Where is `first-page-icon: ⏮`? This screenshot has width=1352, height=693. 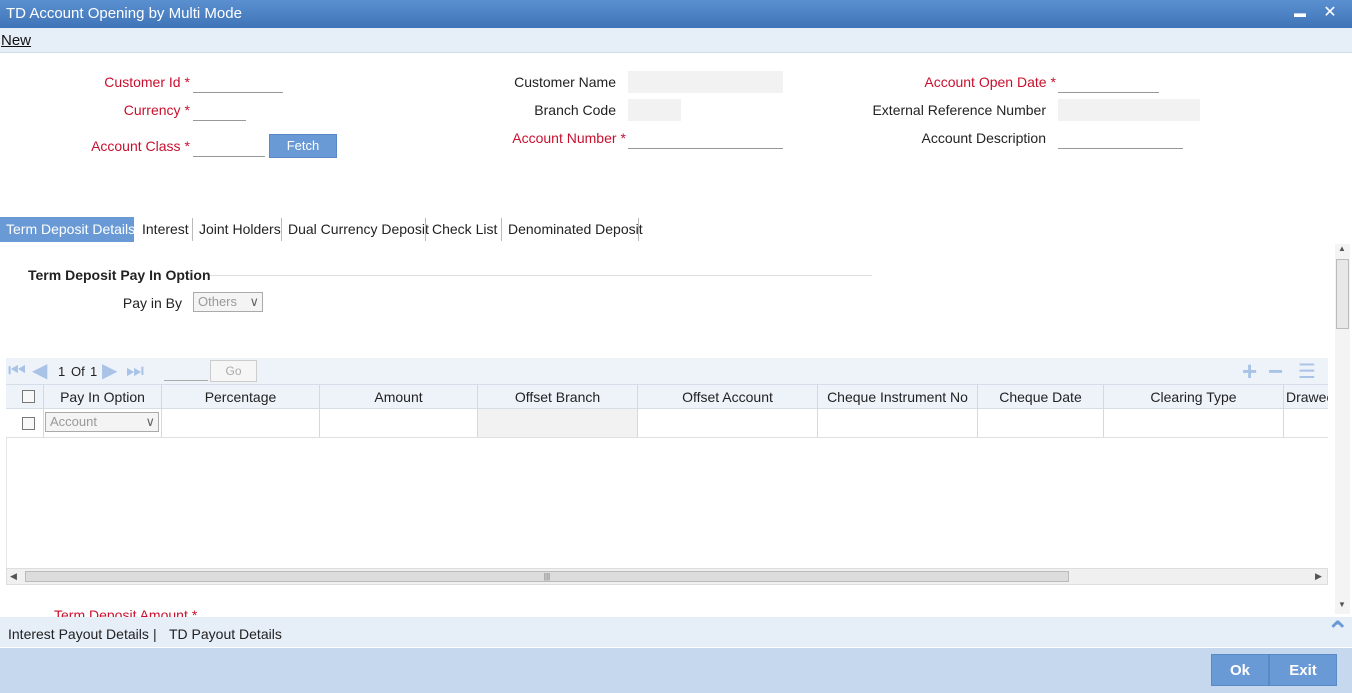
first-page-icon: ⏮ is located at coordinates (17, 371).